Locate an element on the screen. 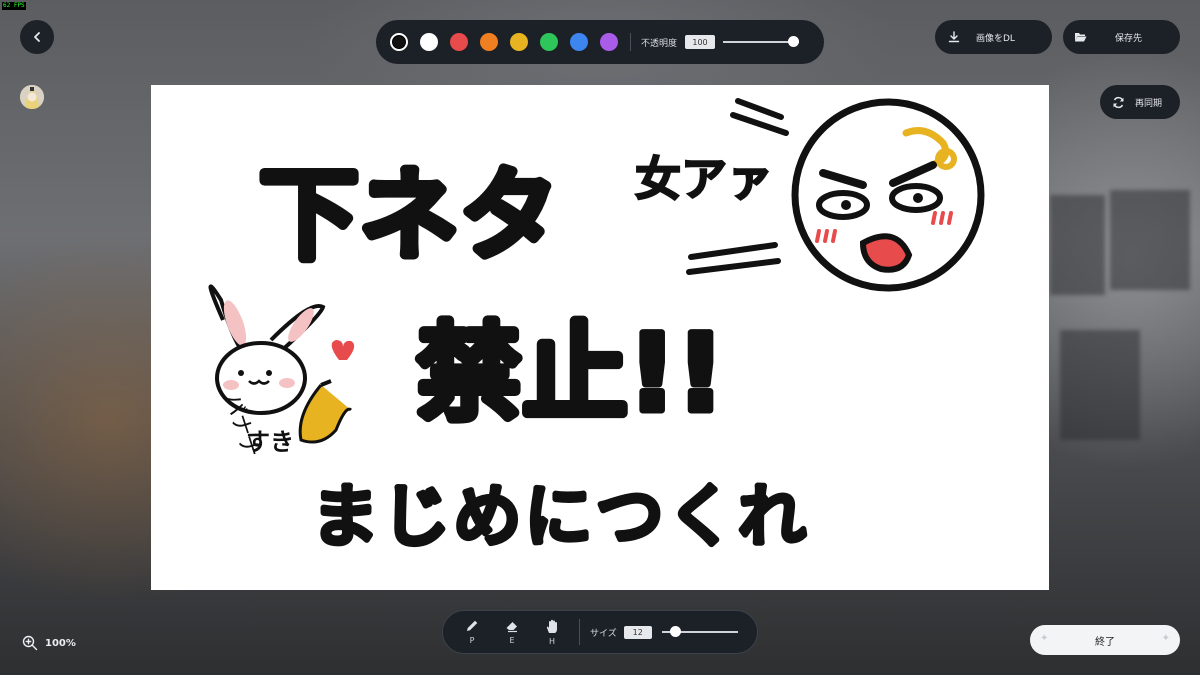 Image resolution: width=1200 pixels, height=675 pixels. drawing-text-side: 女アァ is located at coordinates (704, 179).